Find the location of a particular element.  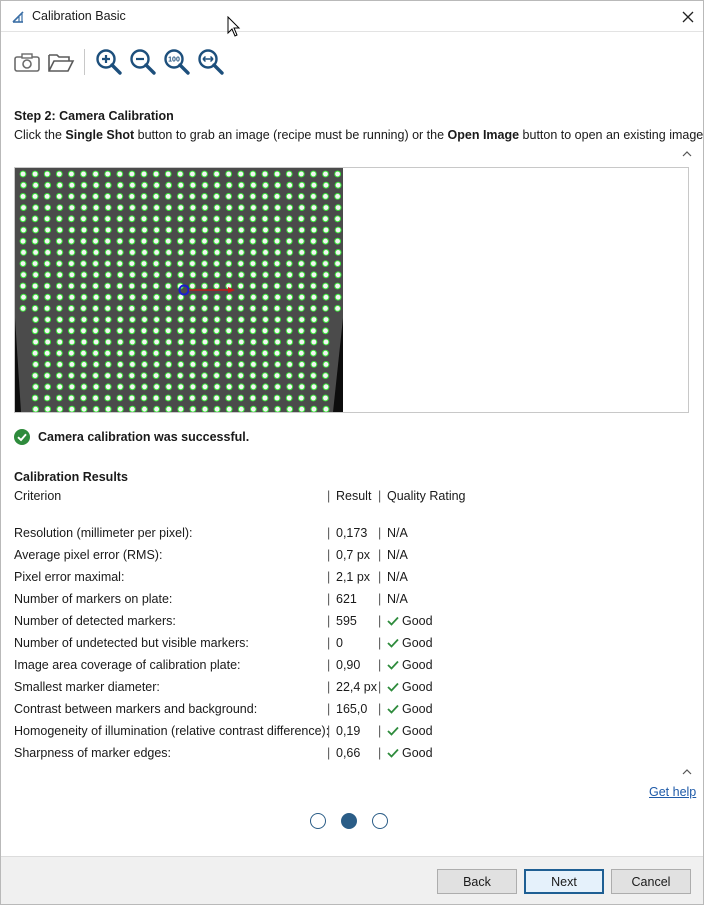

next-button: Next is located at coordinates (564, 881).